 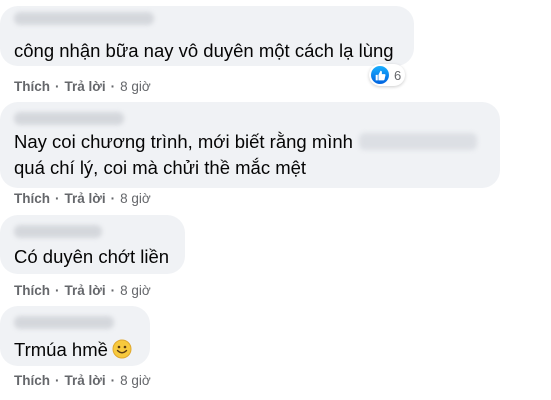 What do you see at coordinates (160, 167) in the screenshot?
I see `comment-text-line-2: quá chí lý, coi mà chửi thề mắc mệt` at bounding box center [160, 167].